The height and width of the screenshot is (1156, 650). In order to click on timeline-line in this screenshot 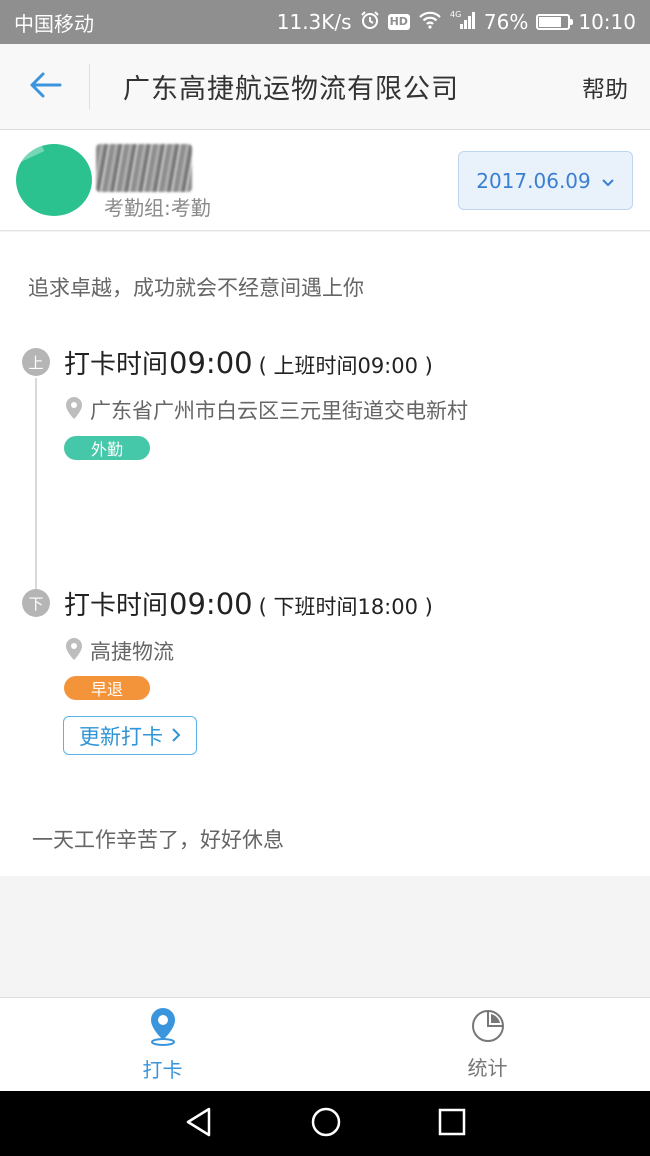, I will do `click(36, 489)`.